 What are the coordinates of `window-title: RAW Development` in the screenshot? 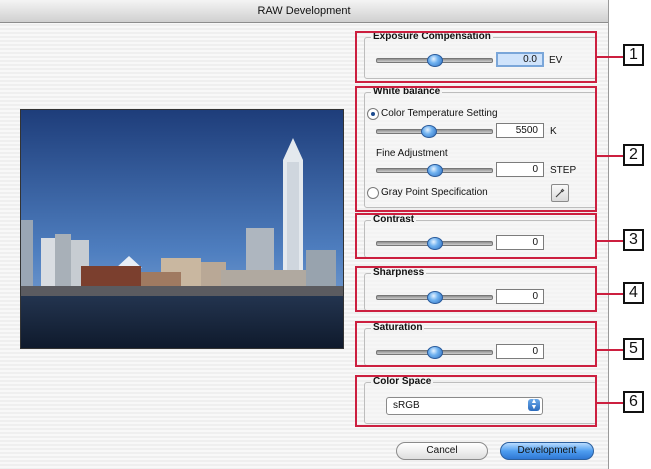 It's located at (304, 11).